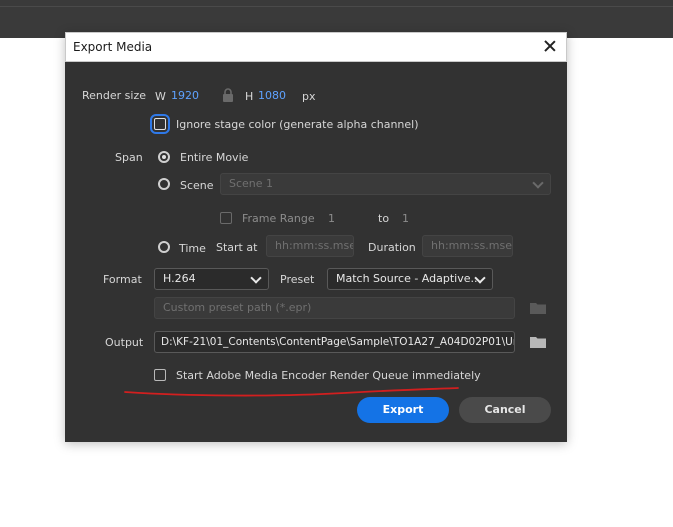 The height and width of the screenshot is (527, 673). I want to click on entire-movie-label: Entire Movie, so click(214, 157).